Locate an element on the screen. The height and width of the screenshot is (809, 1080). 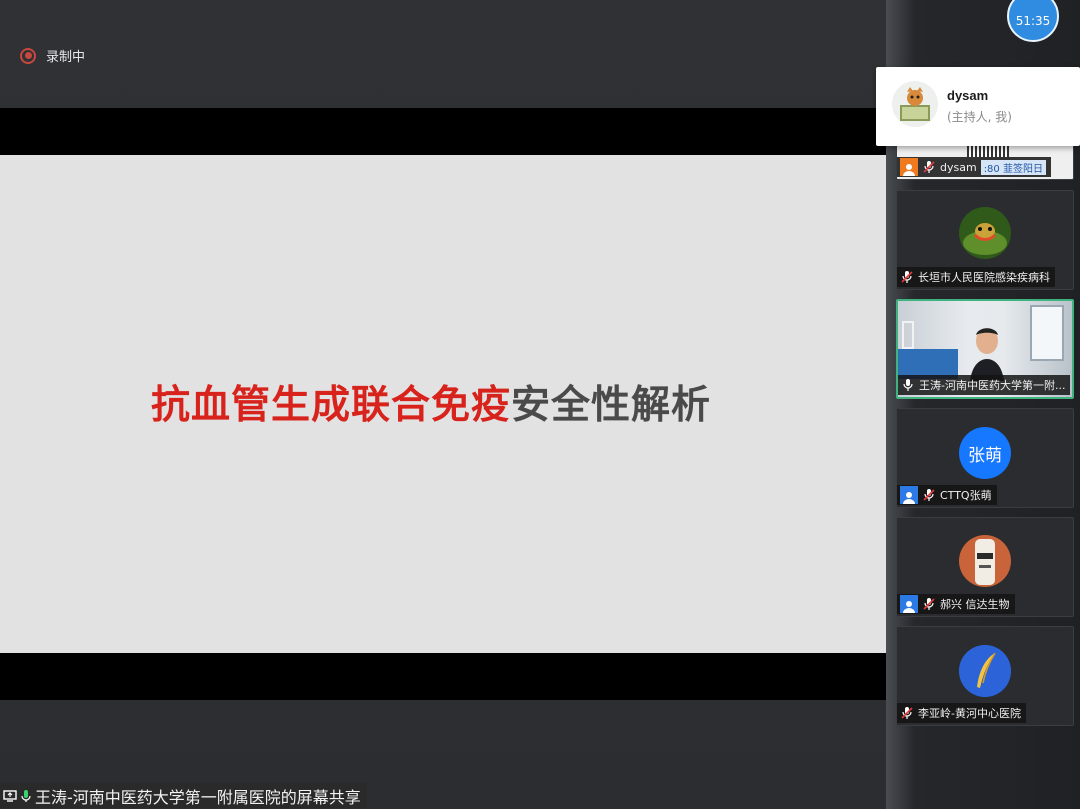
window-image is located at coordinates (1047, 333).